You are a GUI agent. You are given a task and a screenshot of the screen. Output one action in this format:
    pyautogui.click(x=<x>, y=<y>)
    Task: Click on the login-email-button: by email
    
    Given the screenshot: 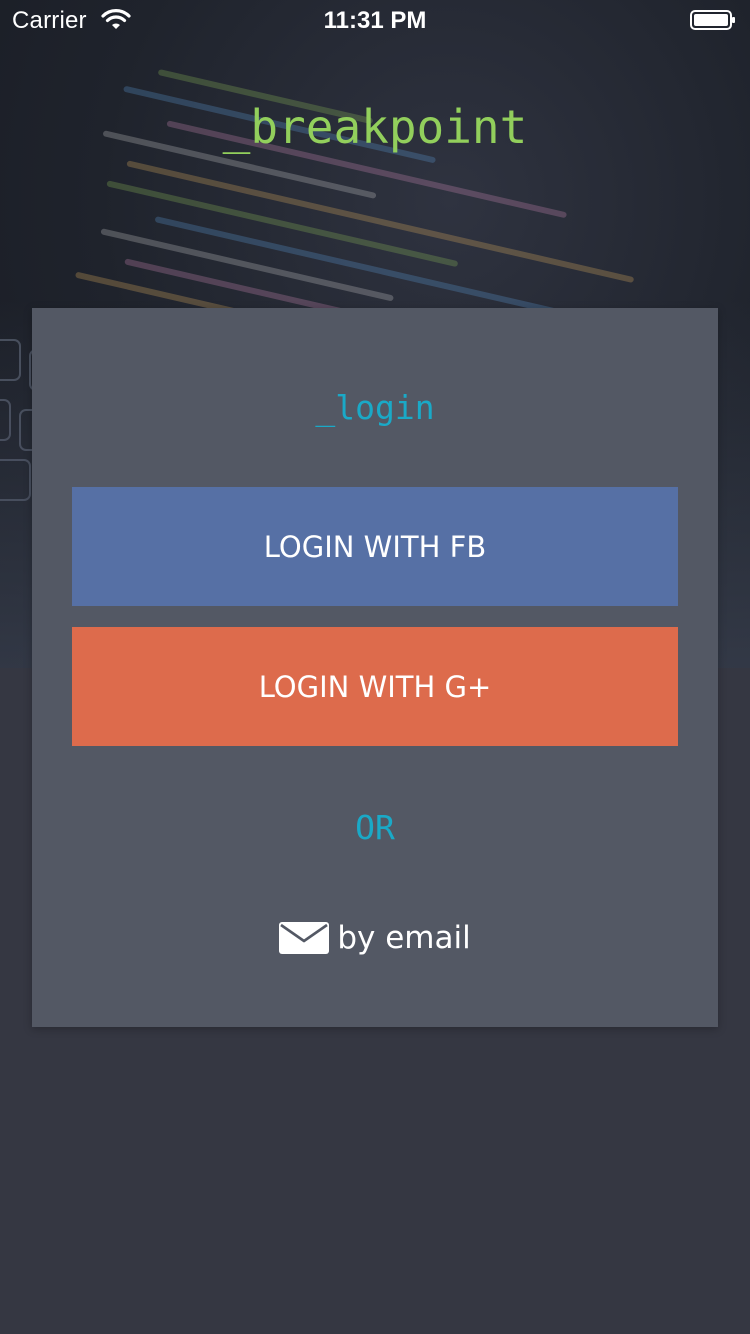 What is the action you would take?
    pyautogui.click(x=375, y=938)
    